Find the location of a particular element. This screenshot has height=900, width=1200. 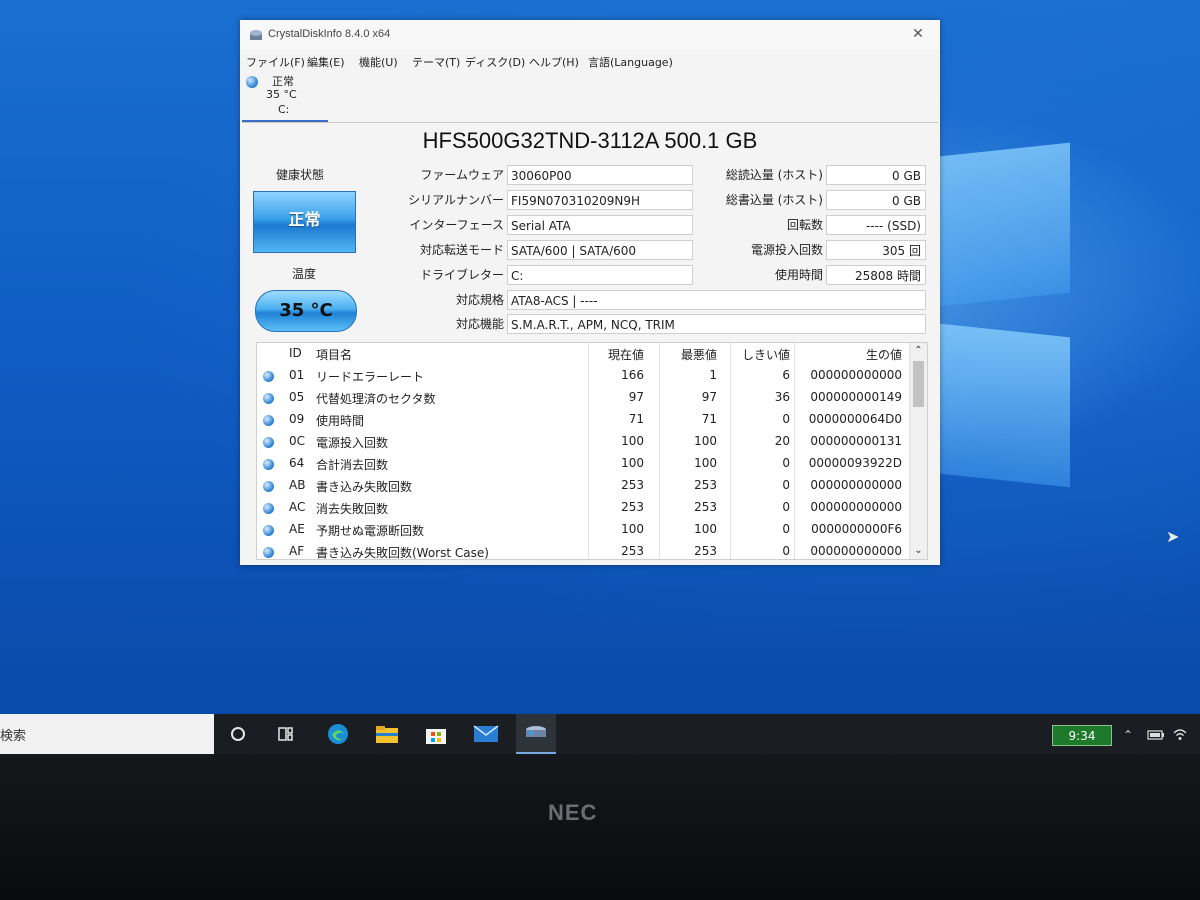

health-label: 健康状態 is located at coordinates (300, 175).